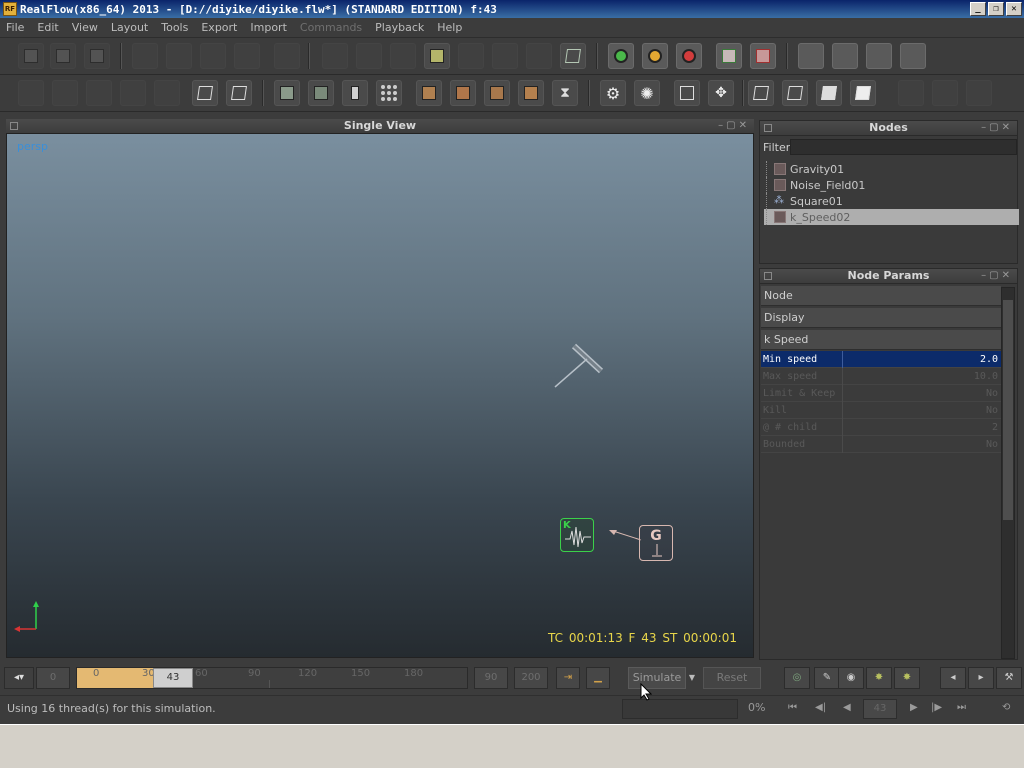 The width and height of the screenshot is (1024, 768). Describe the element at coordinates (820, 707) in the screenshot. I see `step-back-icon: ◀|` at that location.